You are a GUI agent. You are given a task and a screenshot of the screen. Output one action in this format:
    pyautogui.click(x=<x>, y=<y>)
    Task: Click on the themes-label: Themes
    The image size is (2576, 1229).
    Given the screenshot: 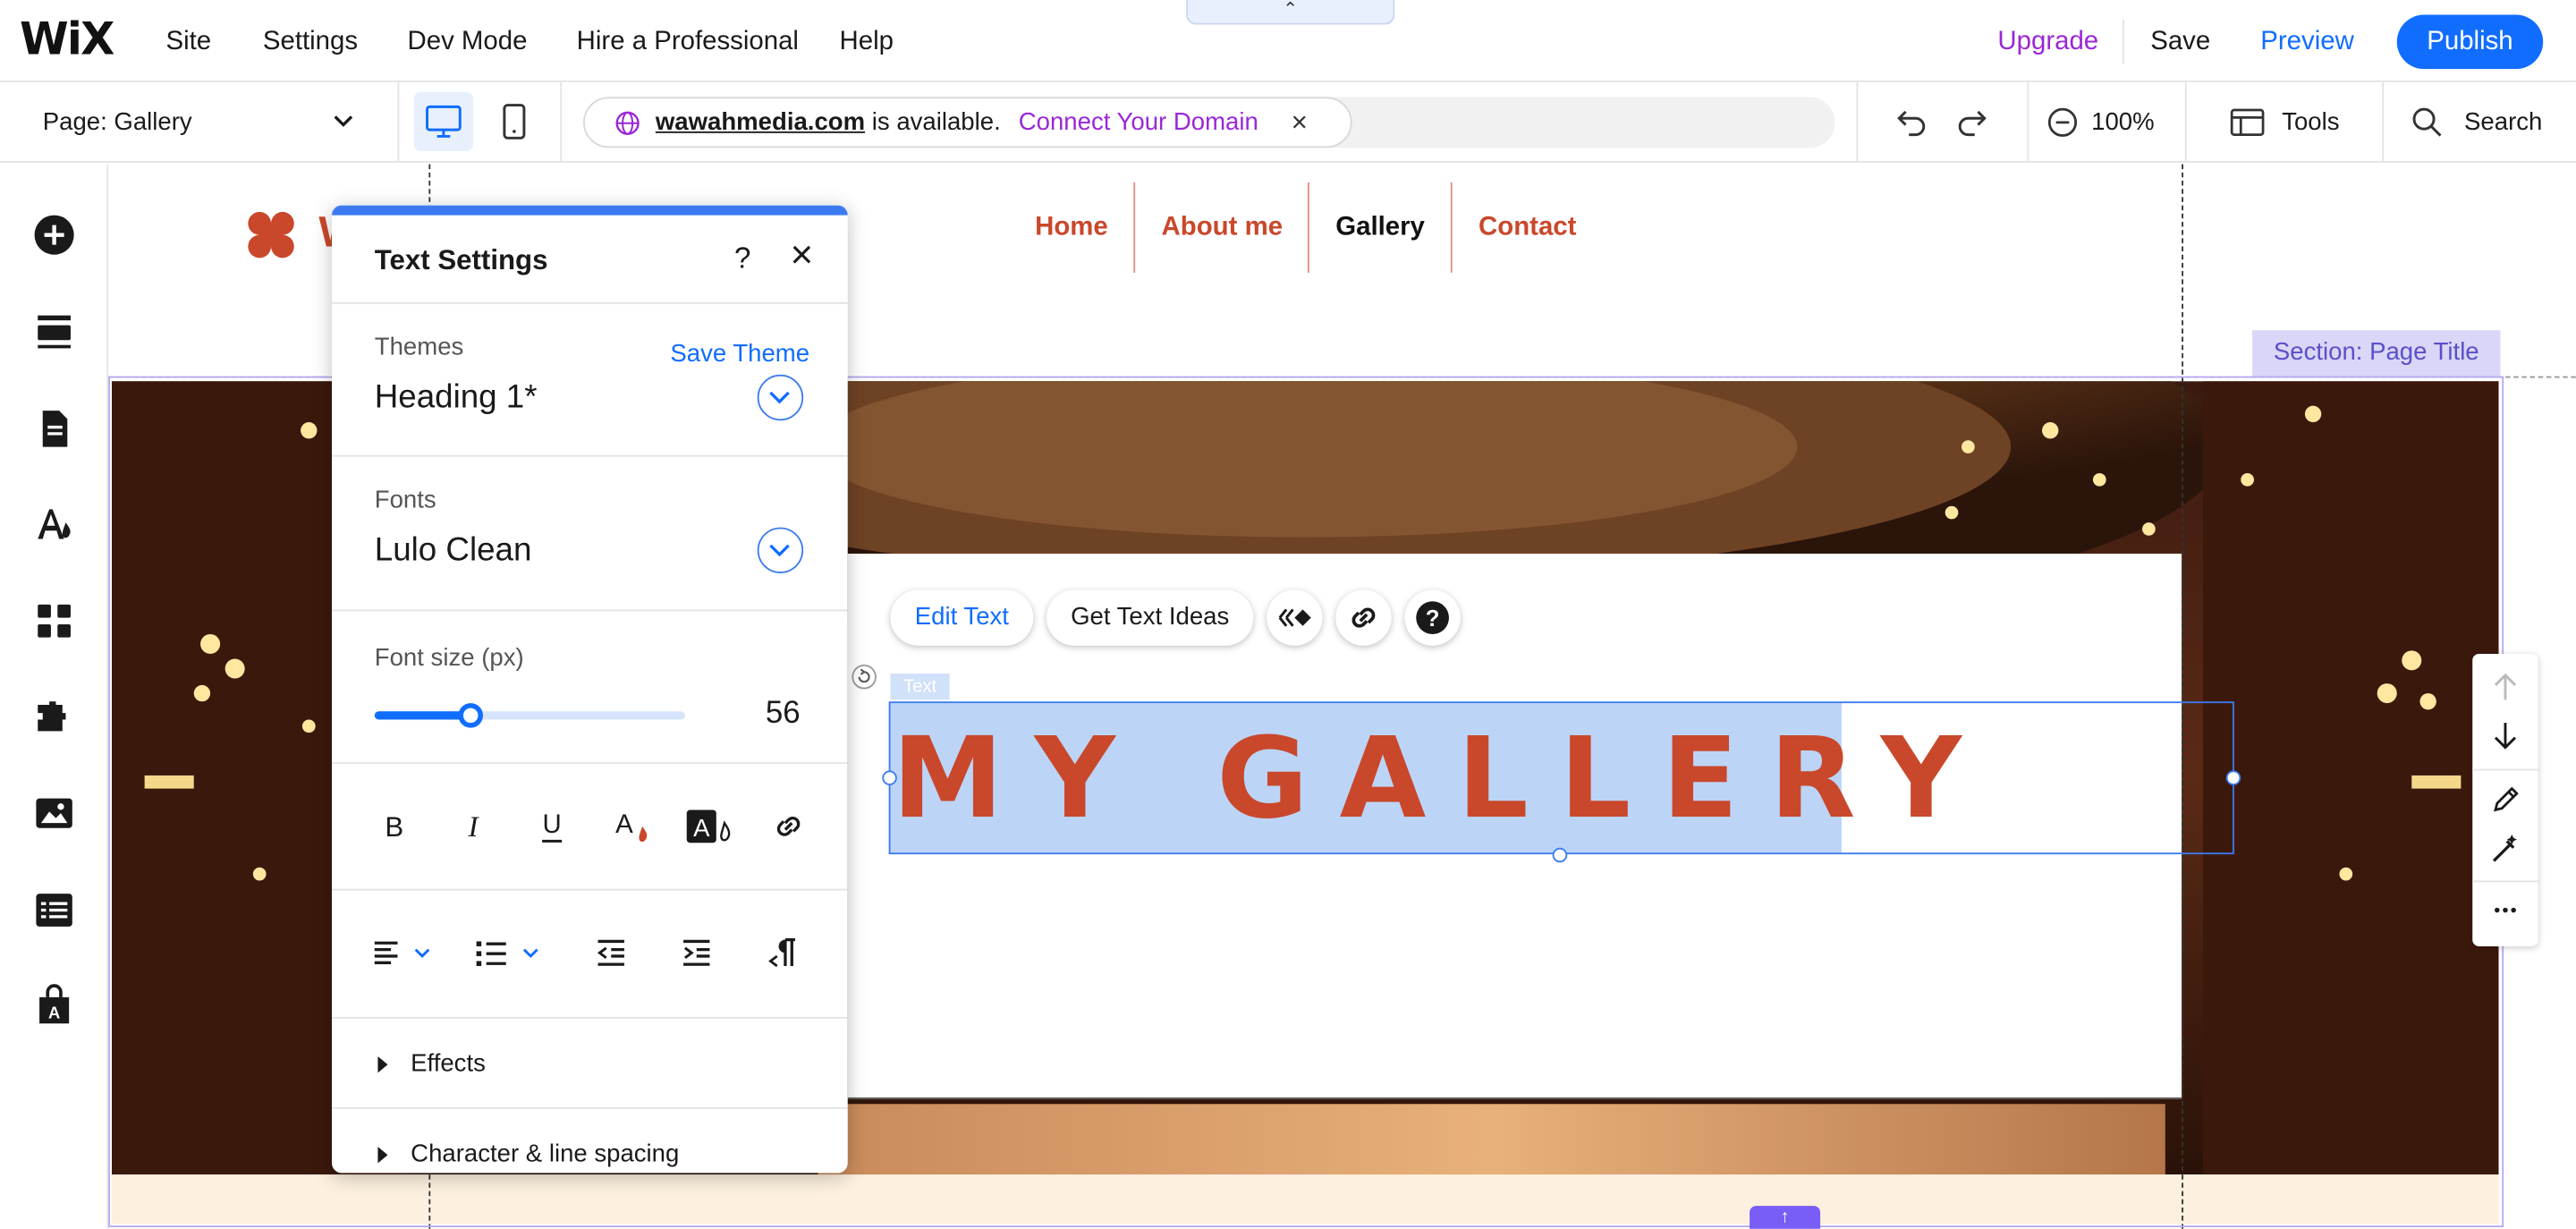 What is the action you would take?
    pyautogui.click(x=419, y=347)
    